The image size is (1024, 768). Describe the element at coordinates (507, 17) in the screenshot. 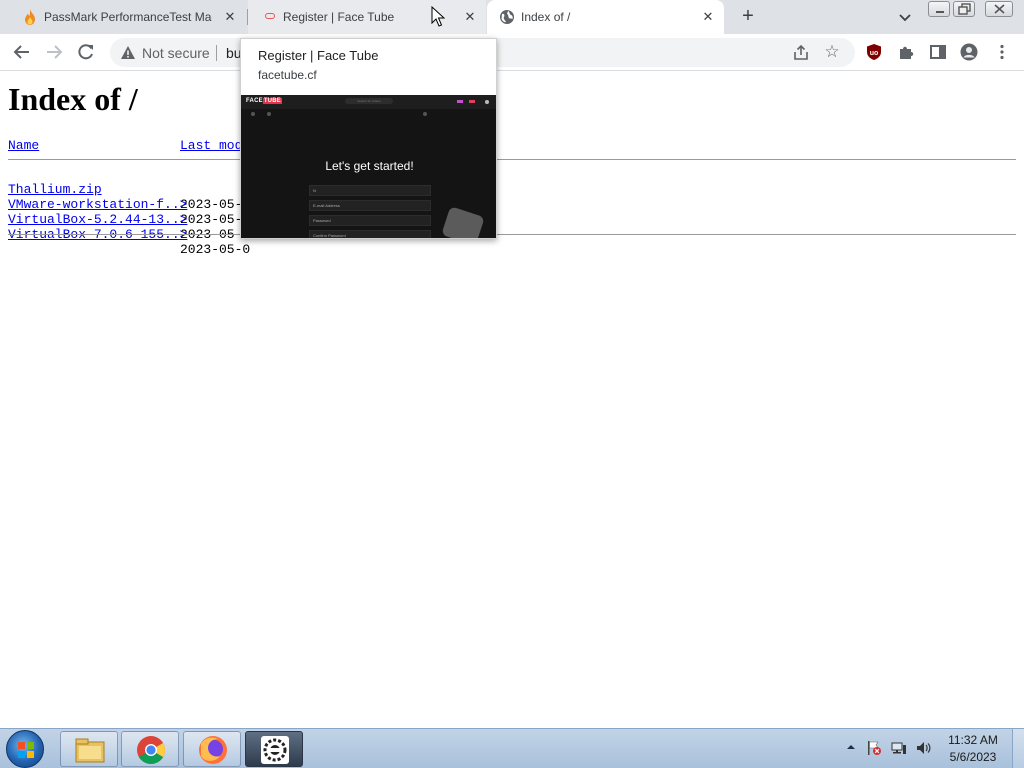

I see `globe-icon` at that location.